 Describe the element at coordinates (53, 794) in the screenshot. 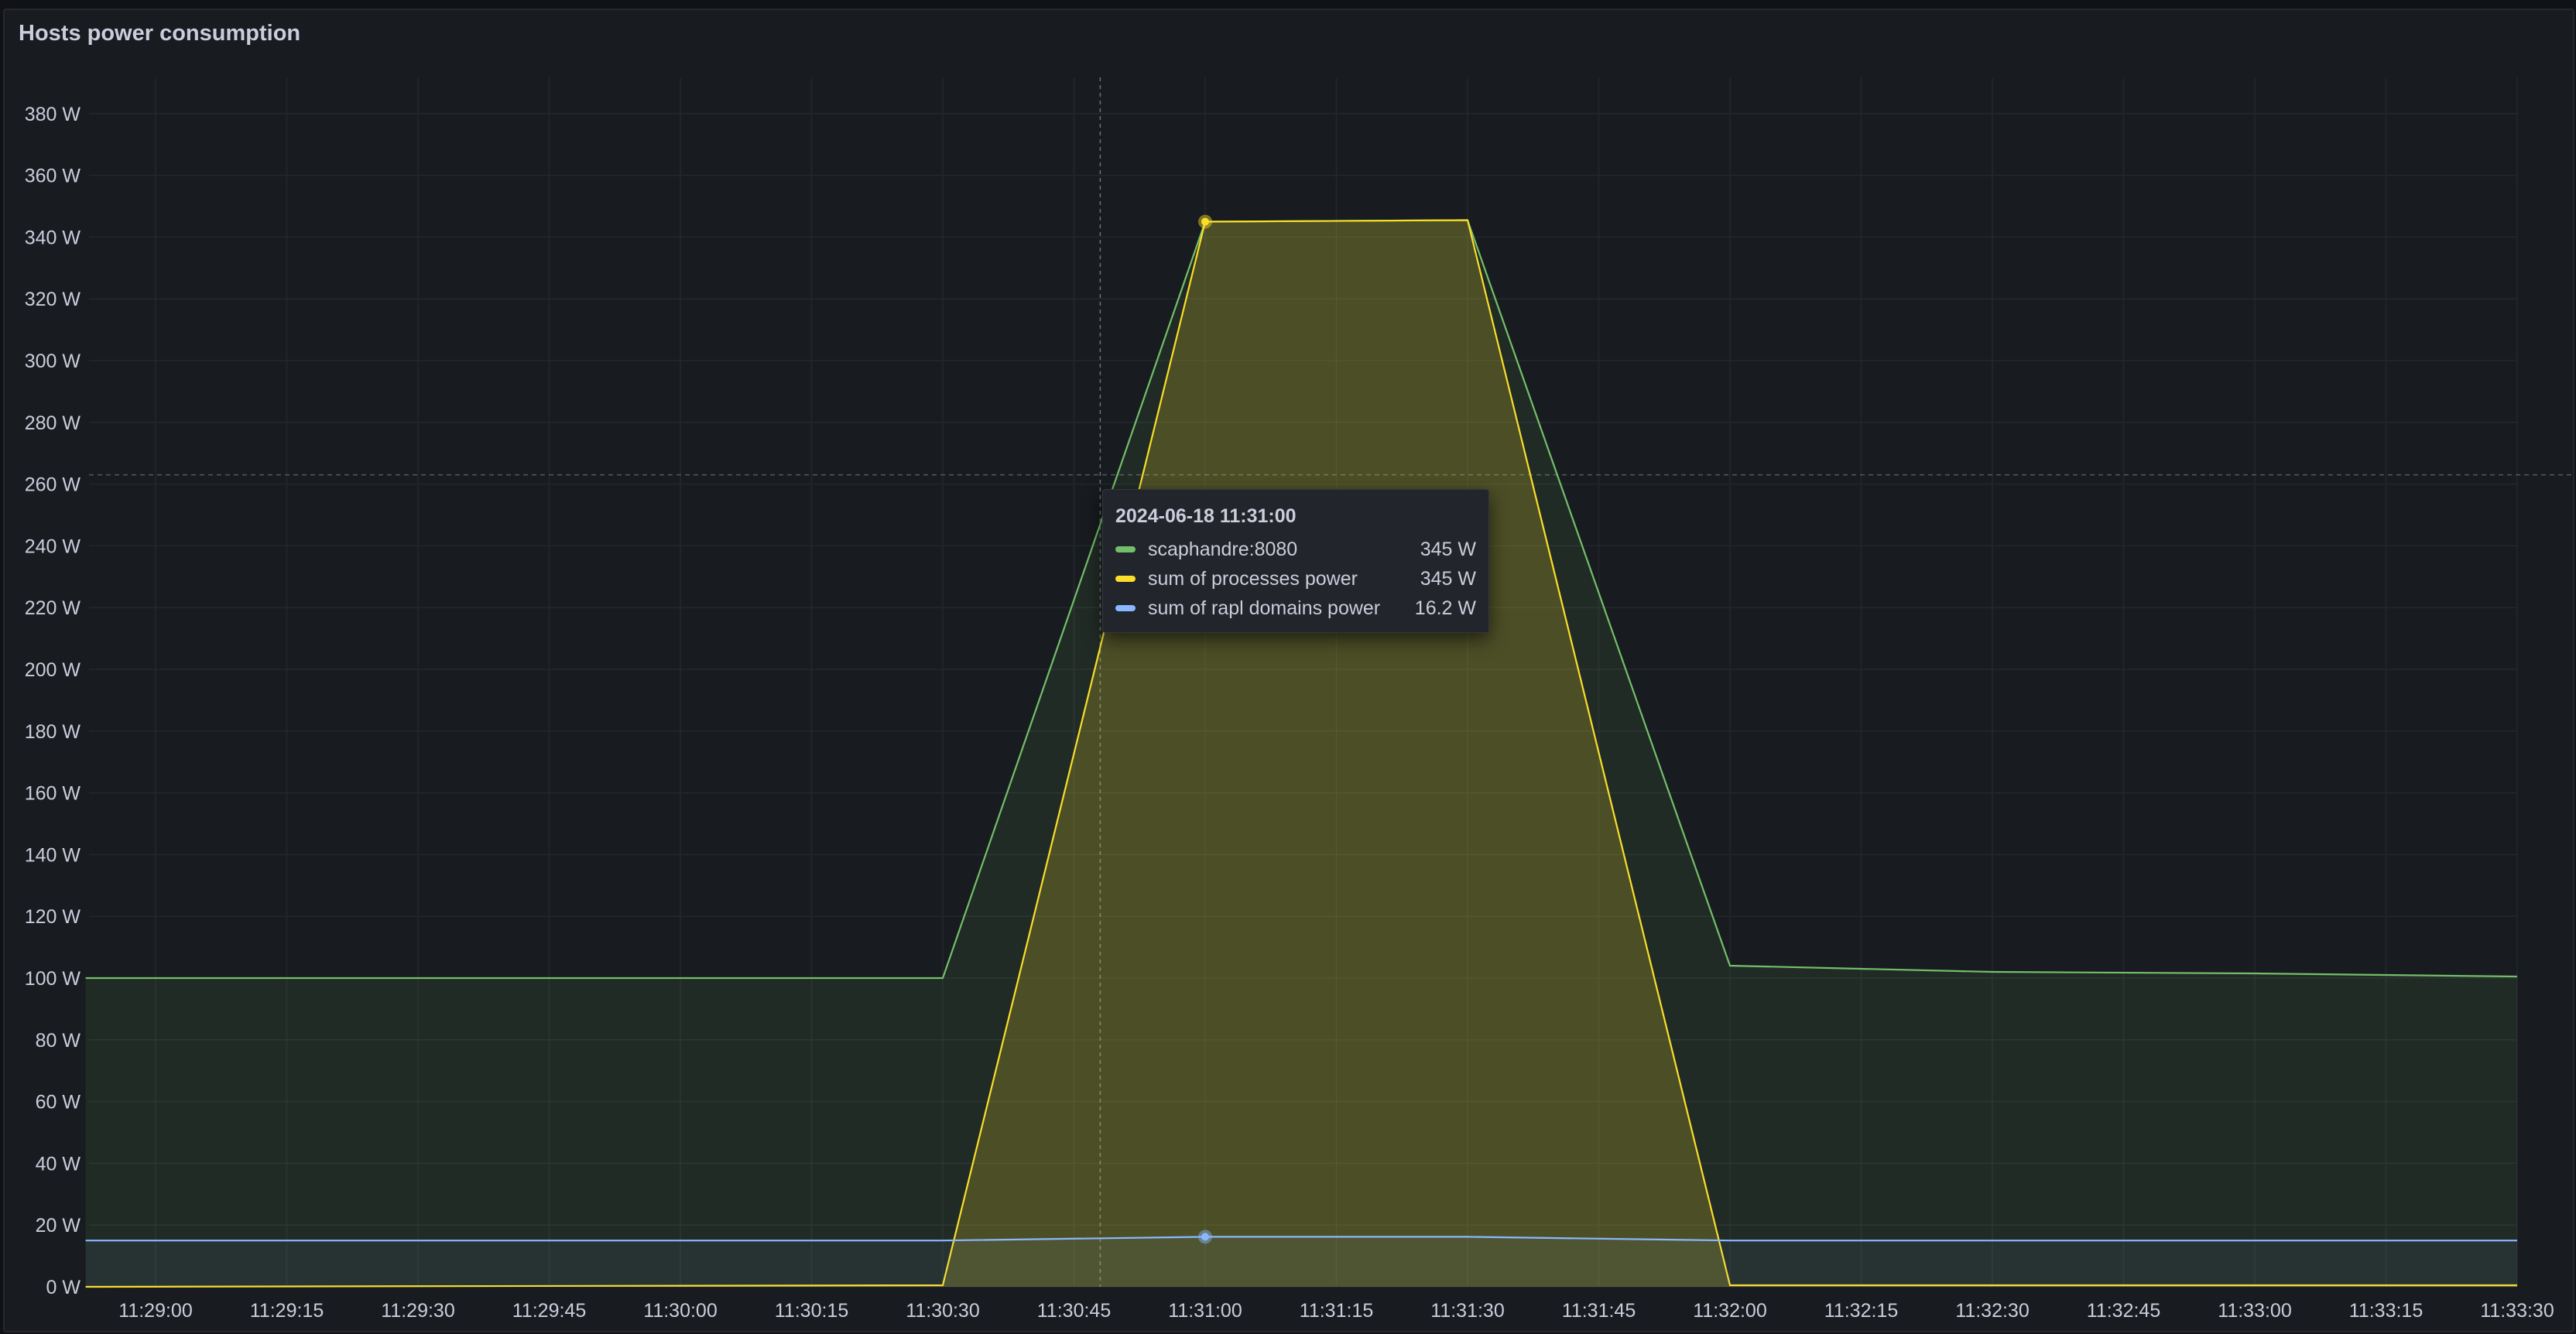

I see `y-tick-label: 160 W` at that location.